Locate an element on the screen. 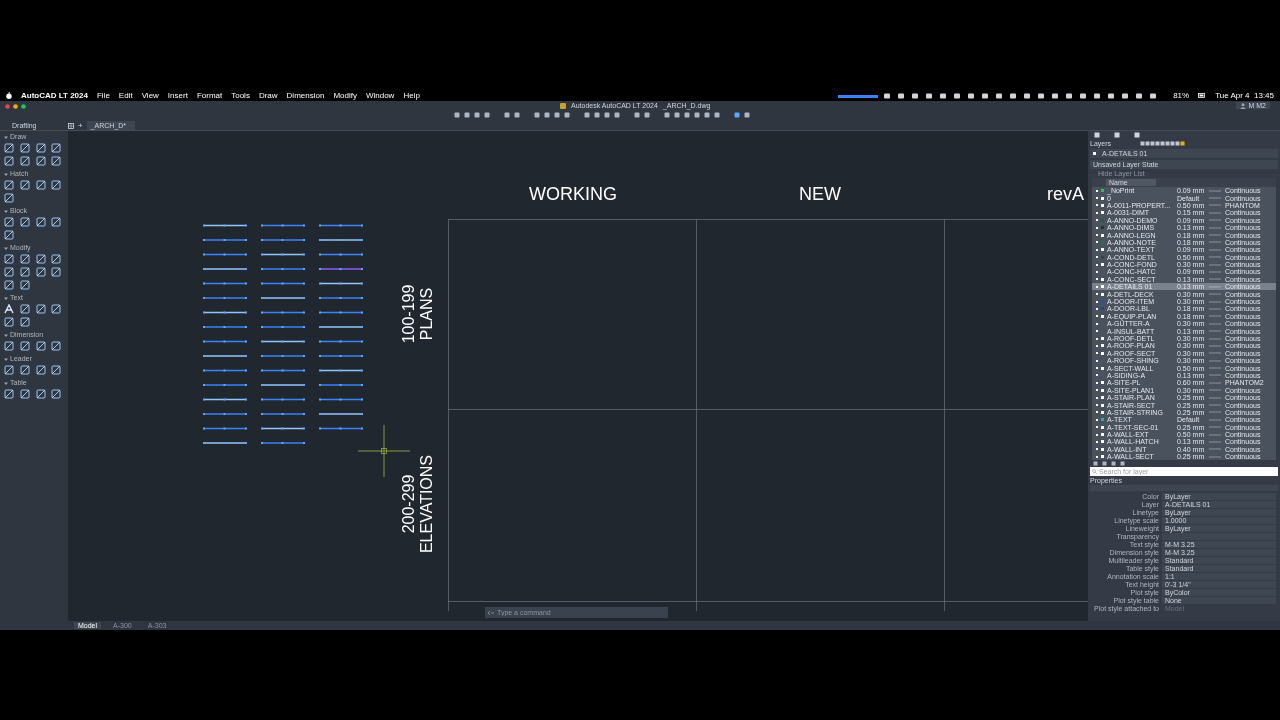  menu-item: File is located at coordinates (103, 95).